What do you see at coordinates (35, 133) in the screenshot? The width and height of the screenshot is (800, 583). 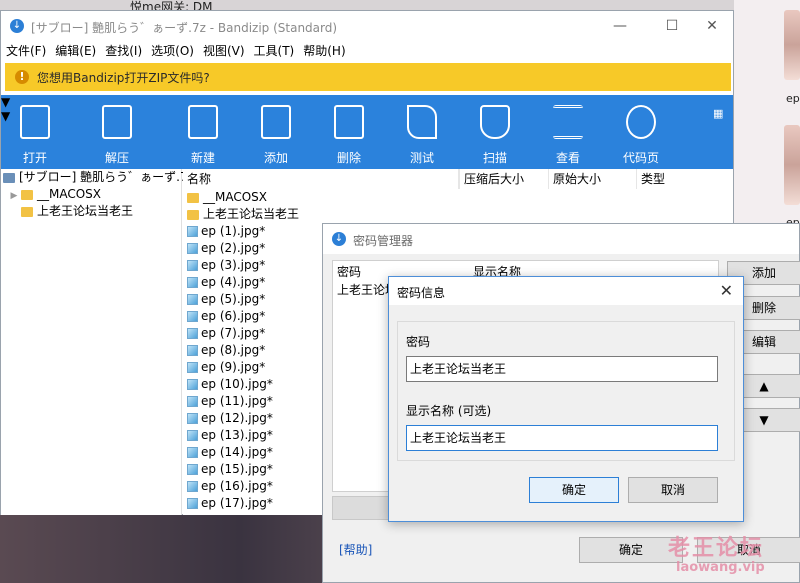 I see `toolbar-open-button: 打开` at bounding box center [35, 133].